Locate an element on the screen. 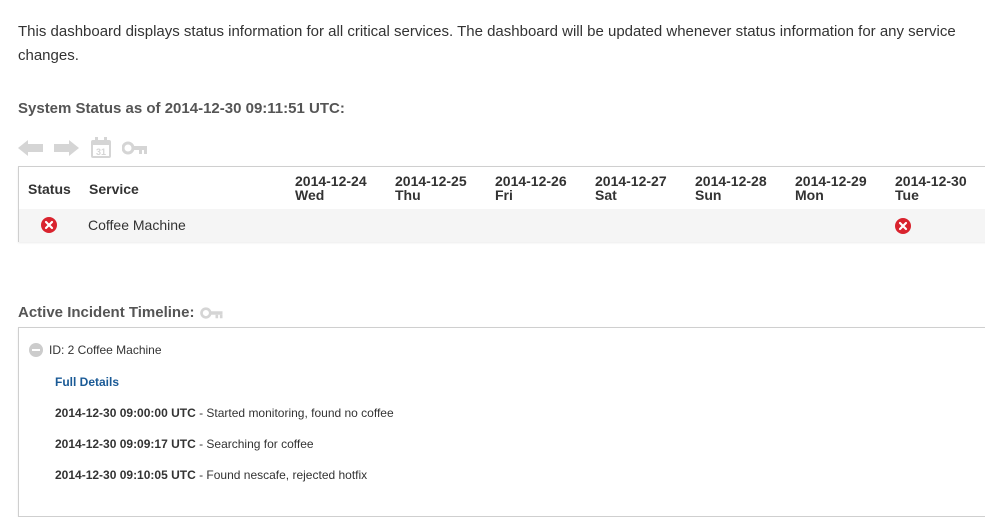  incident-header: ID: 2 Coffee Machine is located at coordinates (95, 350).